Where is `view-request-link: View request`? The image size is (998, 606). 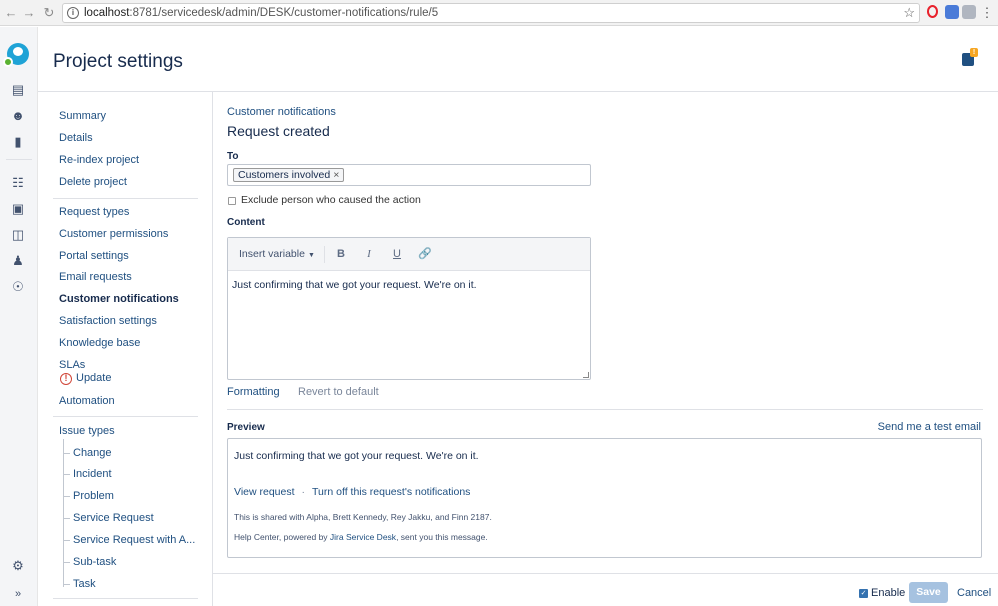 view-request-link: View request is located at coordinates (264, 492).